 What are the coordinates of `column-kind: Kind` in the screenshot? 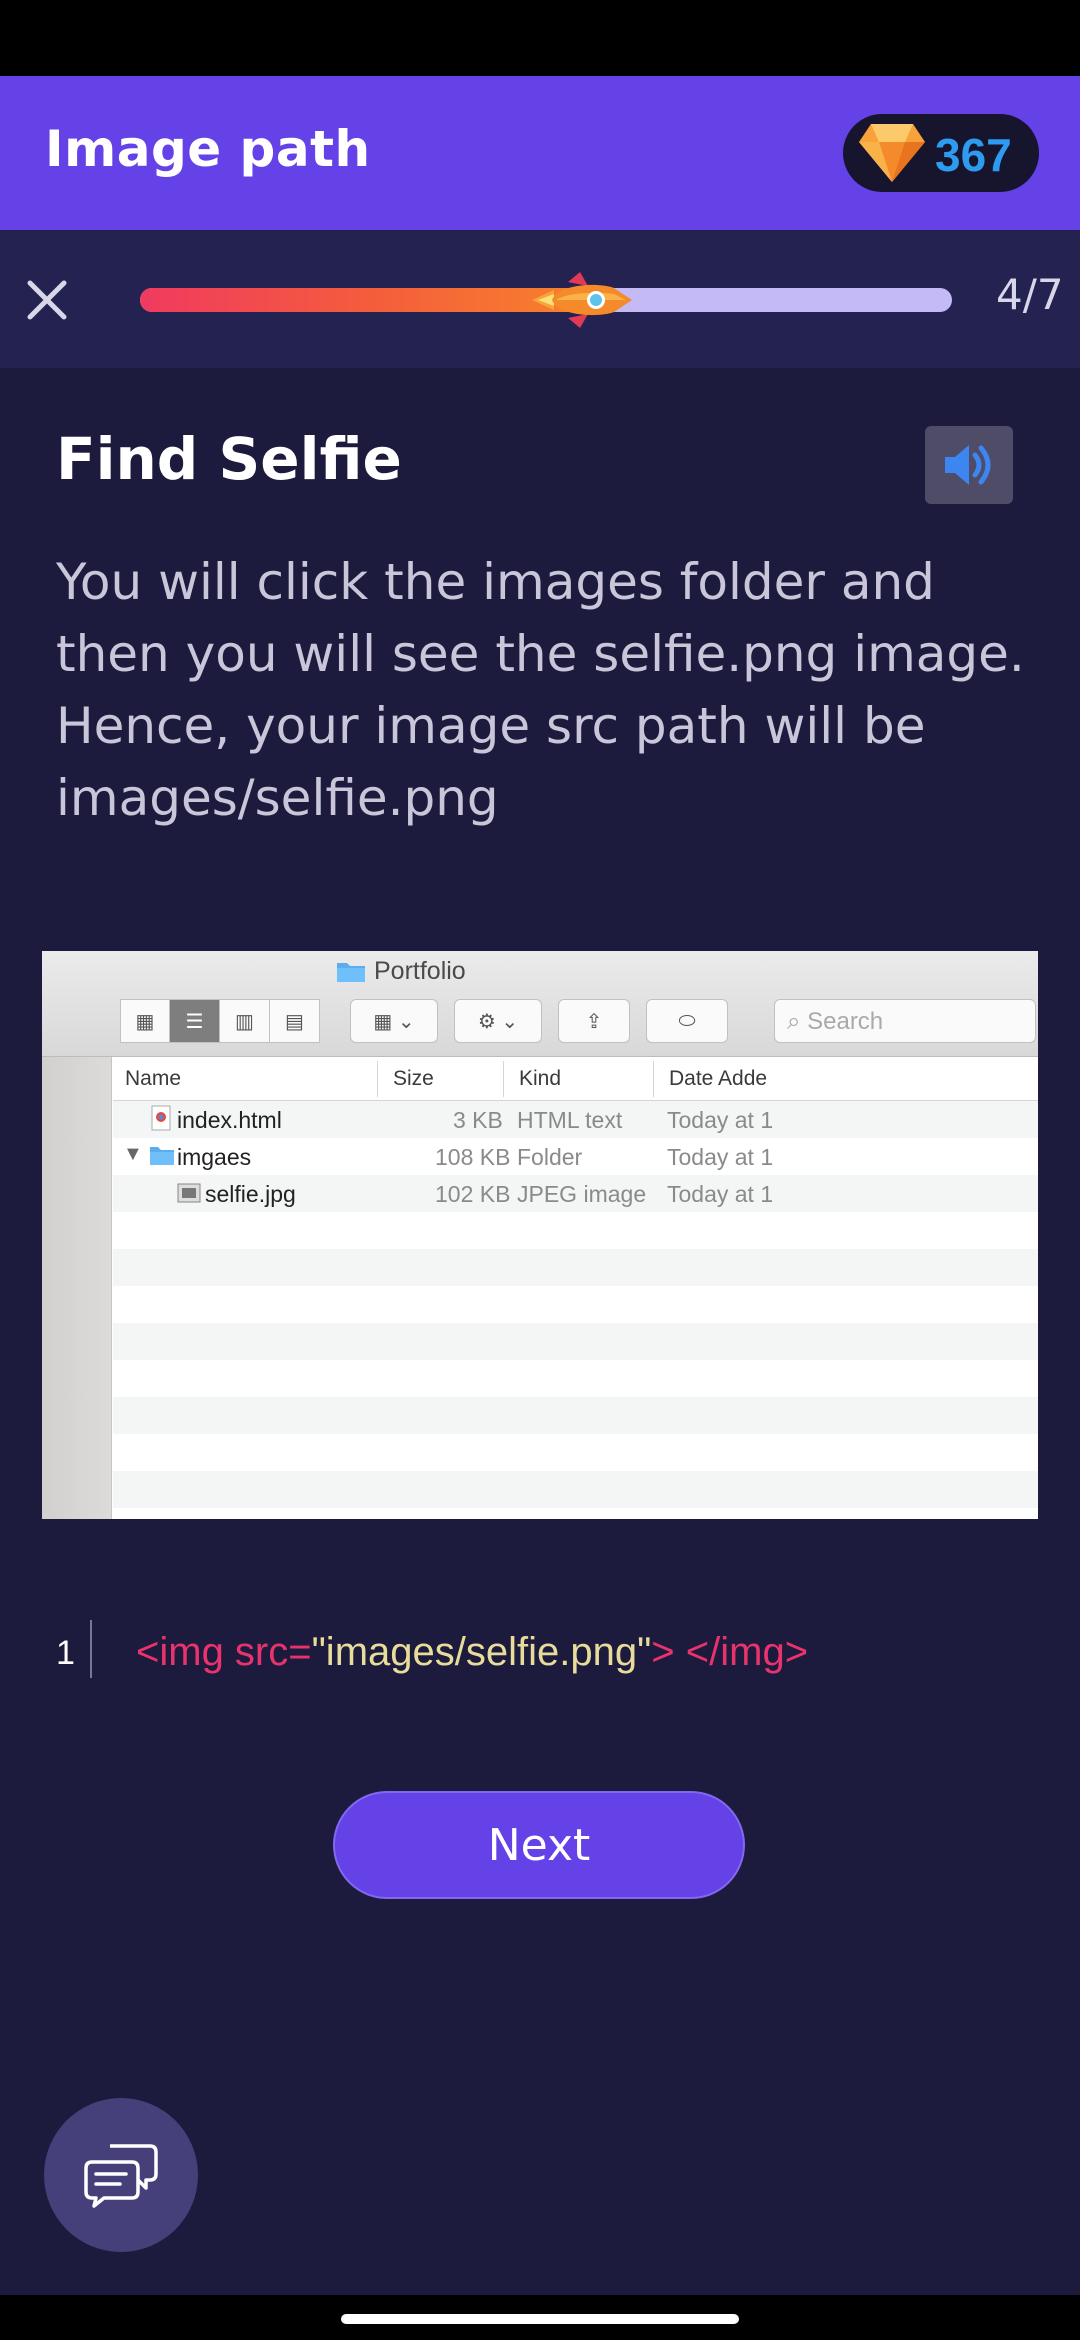 It's located at (540, 1078).